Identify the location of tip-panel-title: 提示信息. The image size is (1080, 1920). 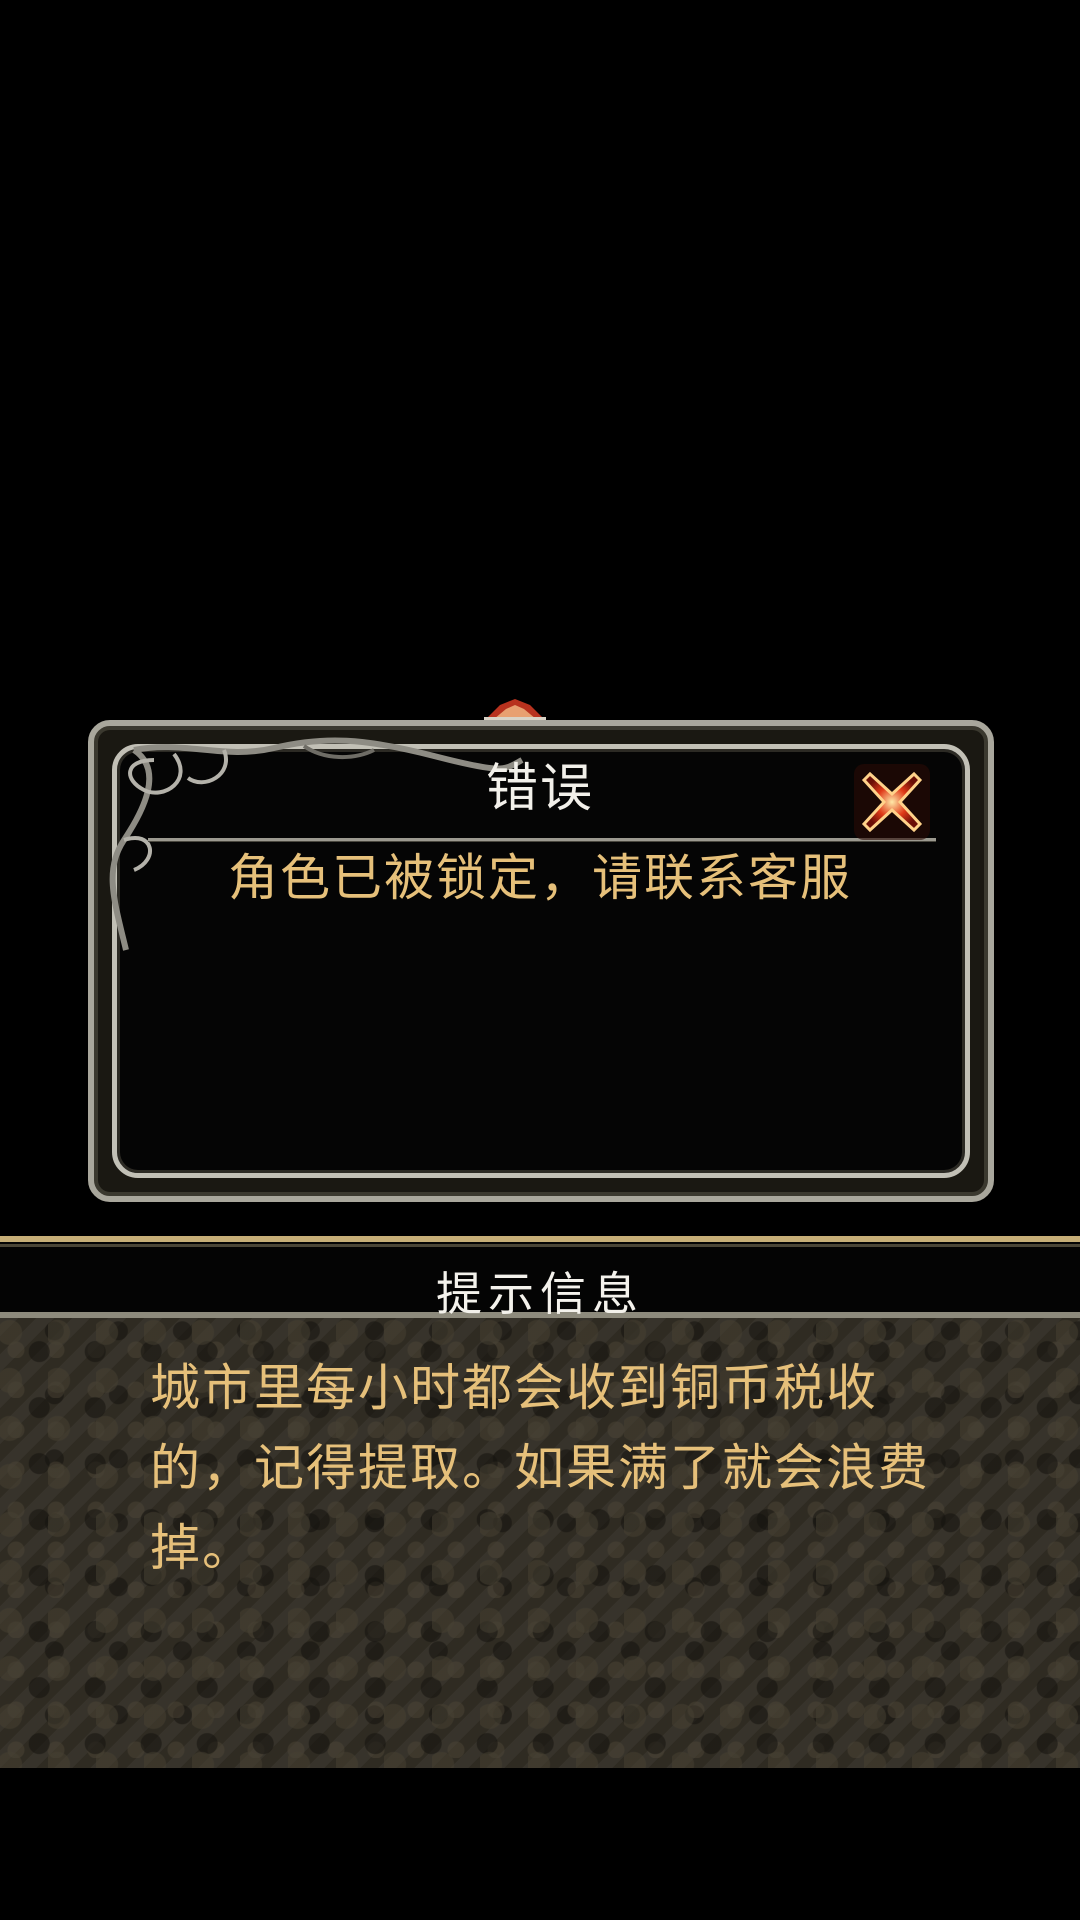
(540, 1294).